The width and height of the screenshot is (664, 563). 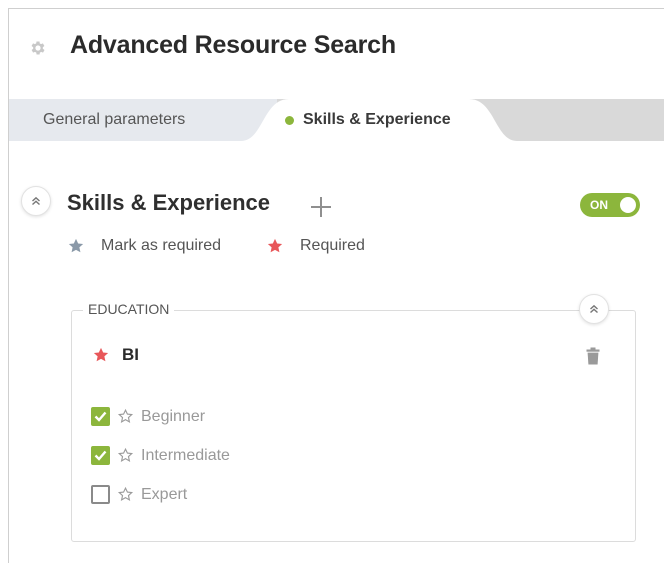 I want to click on section-title: Skills & Experience, so click(x=168, y=202).